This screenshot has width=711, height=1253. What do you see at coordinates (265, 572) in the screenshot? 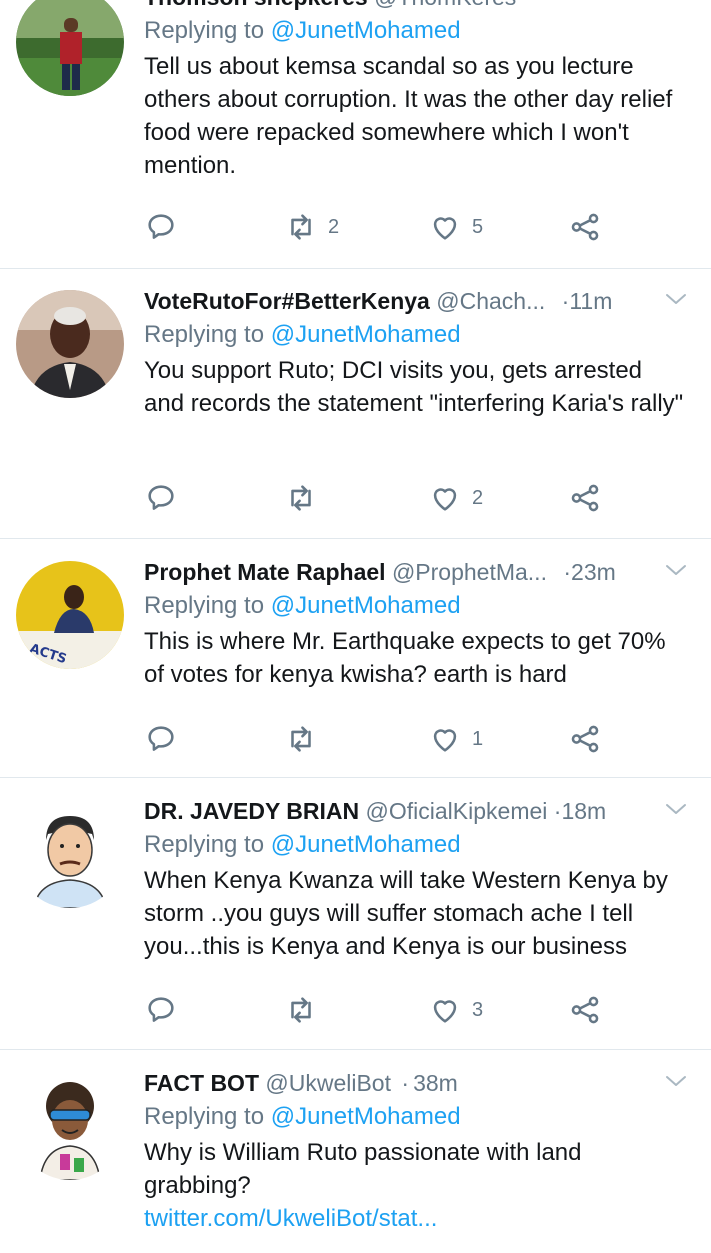
I see `display-name: Prophet Mate Raphael` at bounding box center [265, 572].